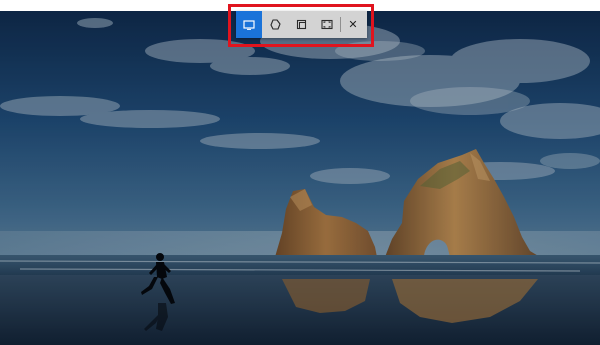 The width and height of the screenshot is (600, 345). I want to click on window-snip-button, so click(301, 24).